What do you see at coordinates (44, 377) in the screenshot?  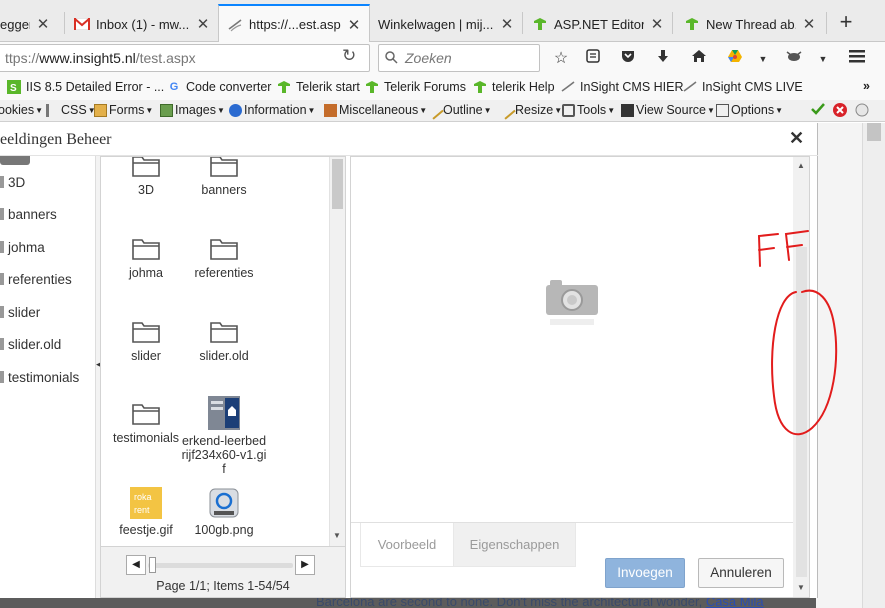 I see `tree-item-label: testimonials` at bounding box center [44, 377].